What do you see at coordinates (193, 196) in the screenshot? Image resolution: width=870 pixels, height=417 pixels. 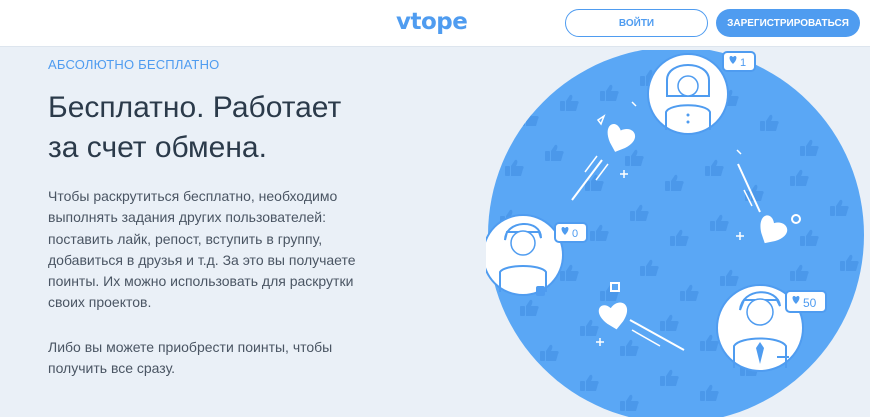 I see `description-line: Чтобы раскрутиться бесплатно, необходимо` at bounding box center [193, 196].